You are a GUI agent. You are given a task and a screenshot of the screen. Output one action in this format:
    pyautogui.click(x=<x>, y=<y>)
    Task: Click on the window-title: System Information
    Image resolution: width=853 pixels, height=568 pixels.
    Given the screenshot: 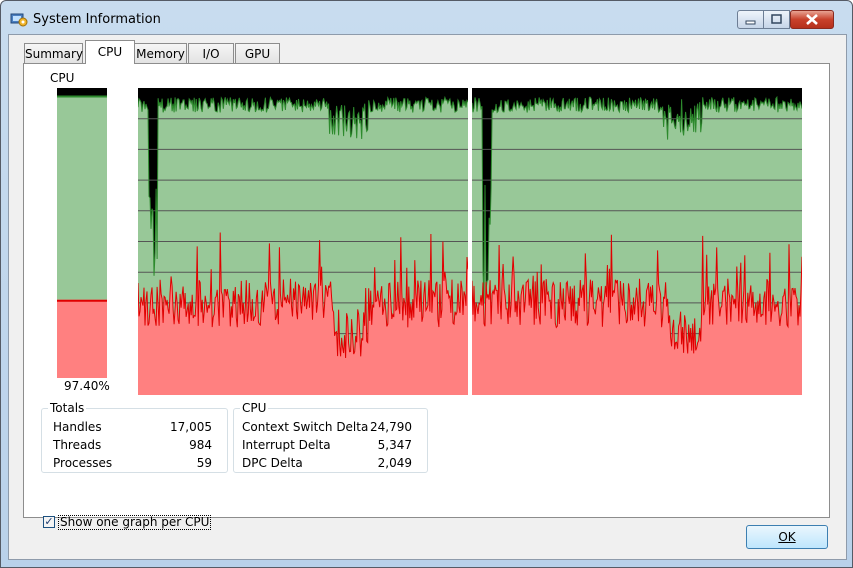 What is the action you would take?
    pyautogui.click(x=97, y=19)
    